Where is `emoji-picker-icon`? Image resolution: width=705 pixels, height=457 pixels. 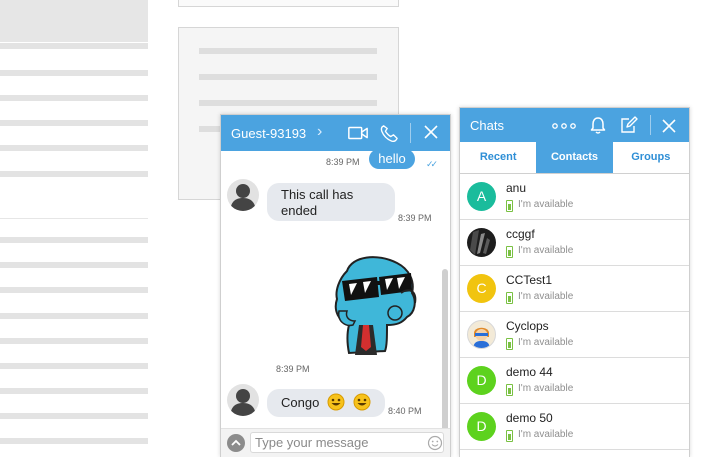 emoji-picker-icon is located at coordinates (435, 443).